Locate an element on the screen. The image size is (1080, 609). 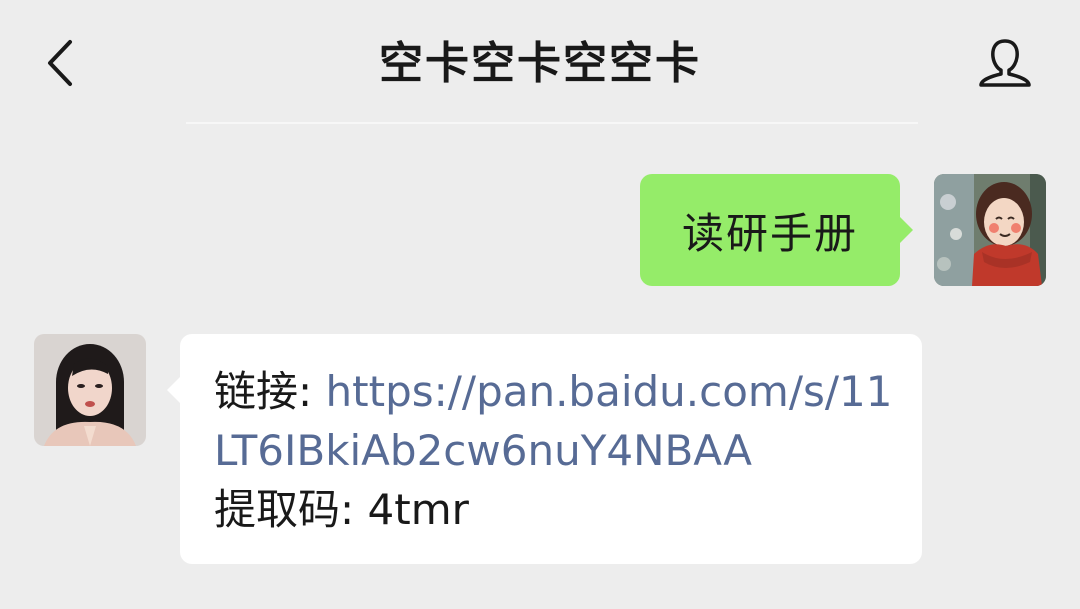
share-link-part-1: https://pan.baidu.com/s/11 is located at coordinates (609, 391).